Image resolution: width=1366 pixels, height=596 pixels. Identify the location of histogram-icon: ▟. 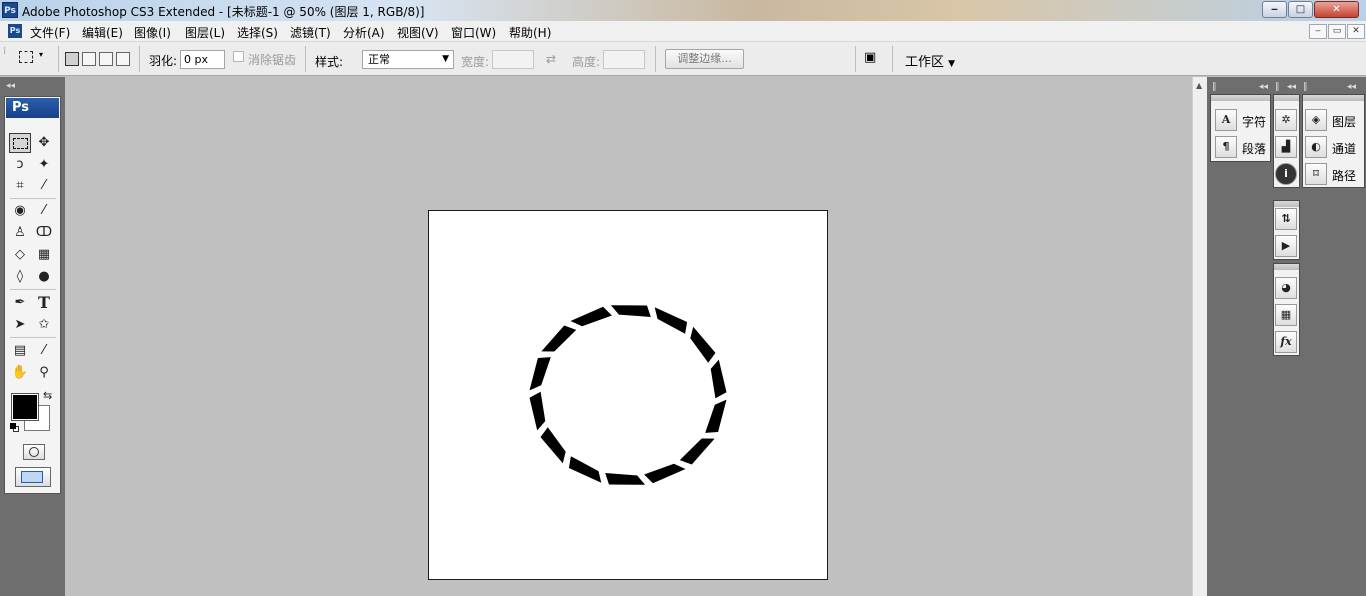
(1286, 147).